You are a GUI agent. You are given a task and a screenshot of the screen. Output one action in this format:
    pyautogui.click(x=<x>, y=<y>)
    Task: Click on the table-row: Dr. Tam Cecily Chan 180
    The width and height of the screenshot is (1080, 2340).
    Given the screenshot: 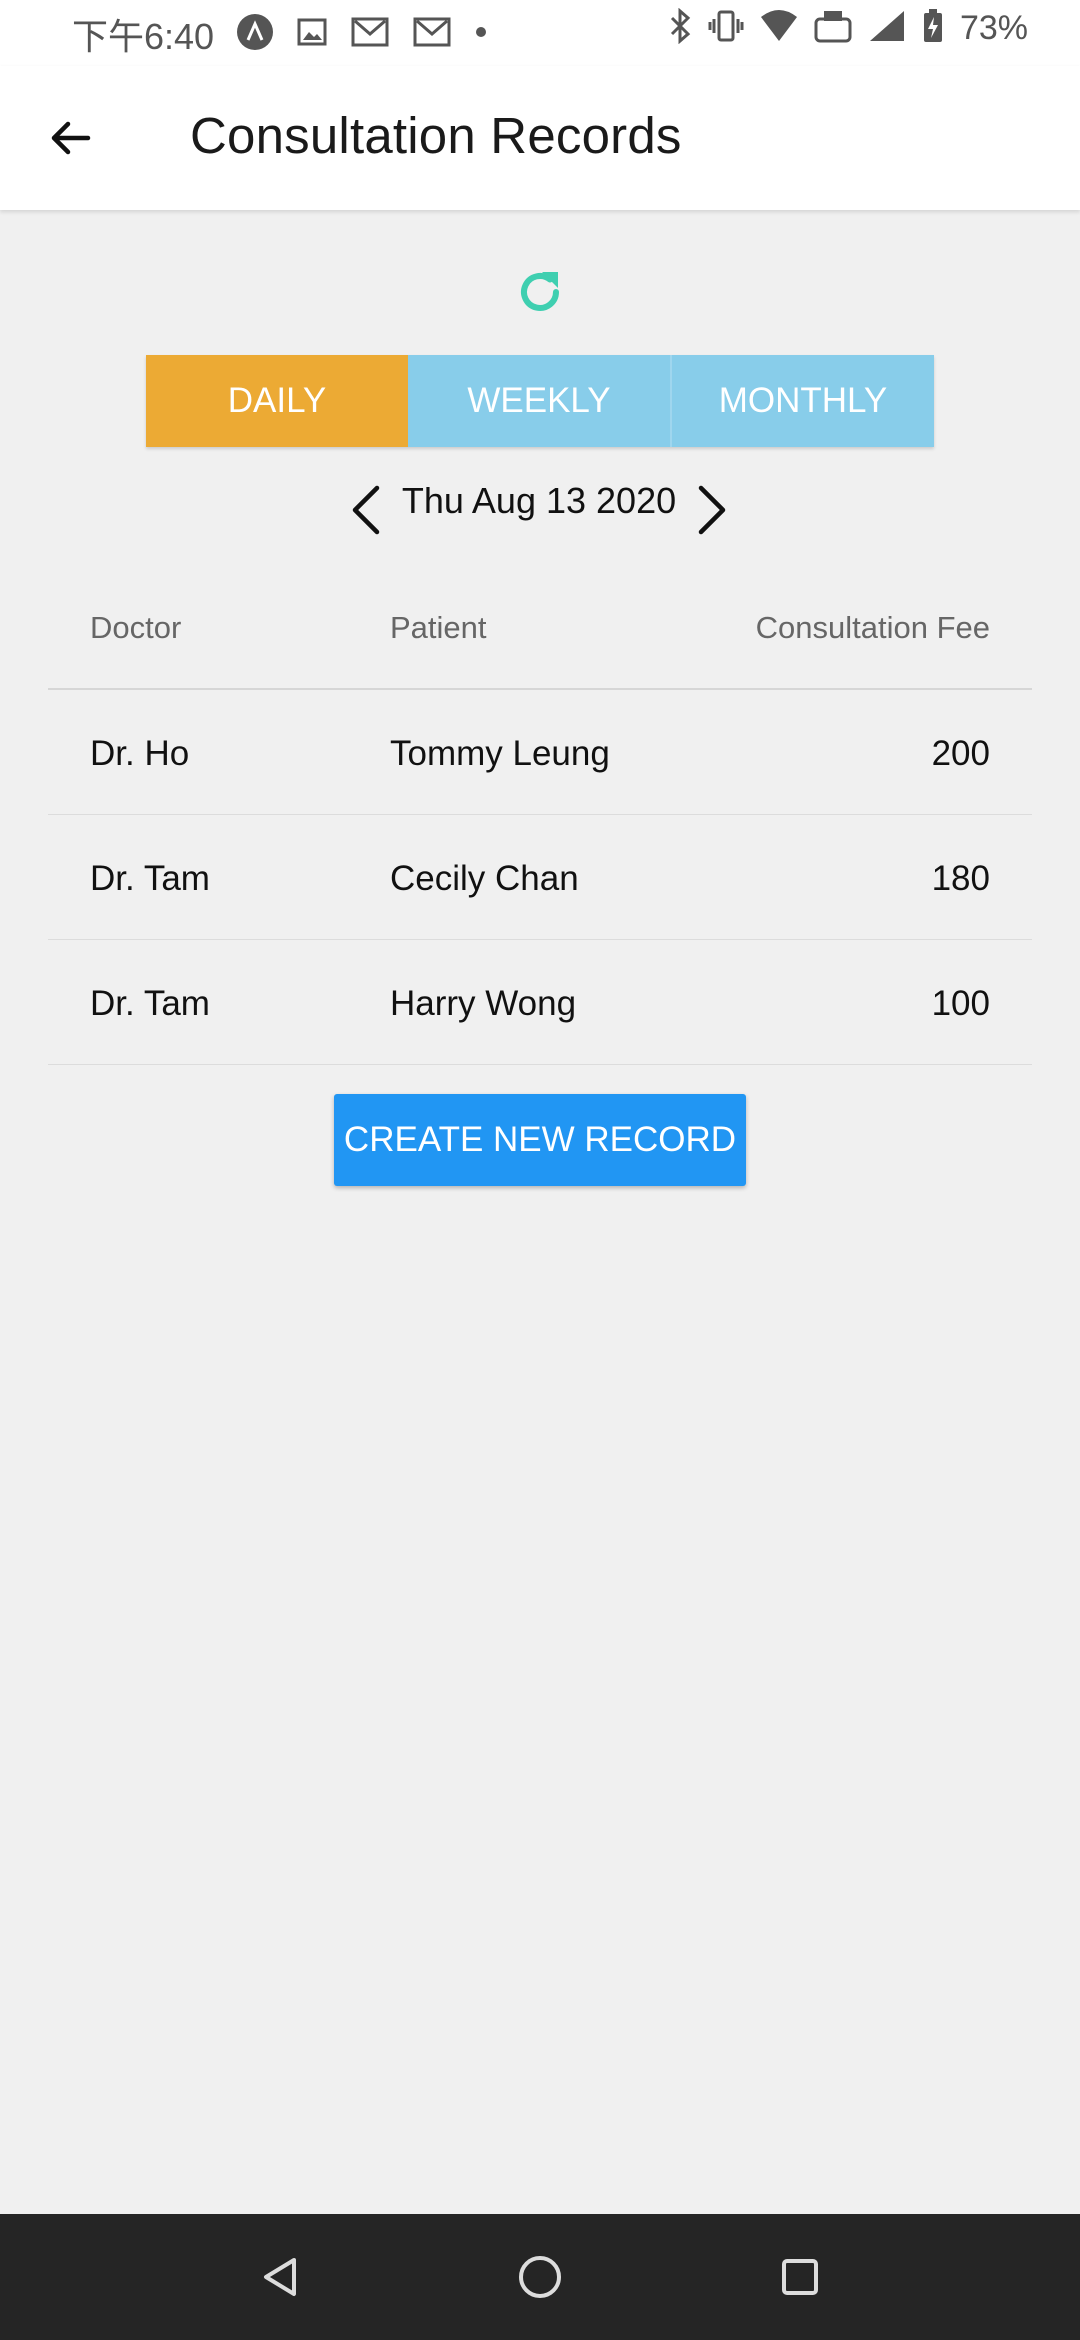 What is the action you would take?
    pyautogui.click(x=540, y=877)
    